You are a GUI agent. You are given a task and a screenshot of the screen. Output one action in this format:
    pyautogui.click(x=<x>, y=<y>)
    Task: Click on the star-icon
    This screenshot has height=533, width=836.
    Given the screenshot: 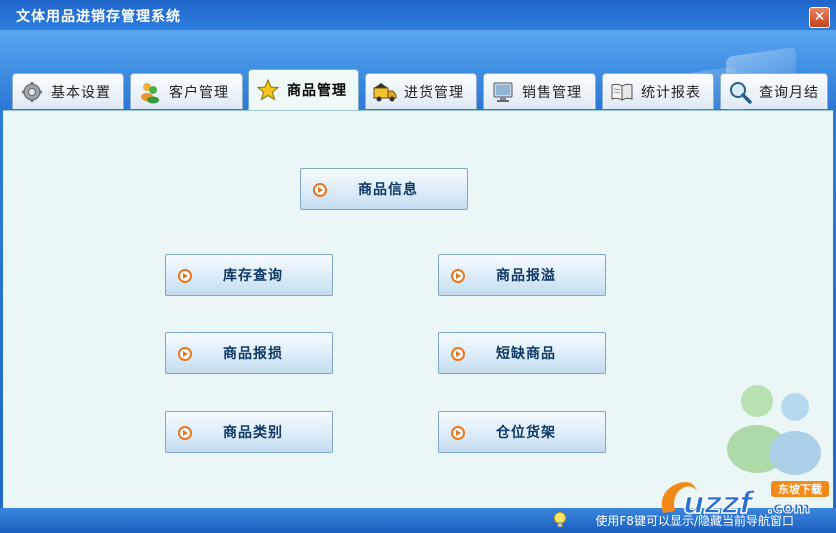 What is the action you would take?
    pyautogui.click(x=268, y=90)
    